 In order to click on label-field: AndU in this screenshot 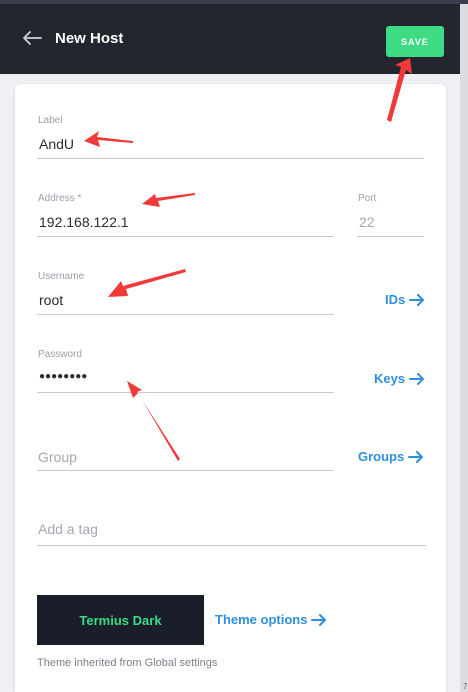, I will do `click(56, 144)`.